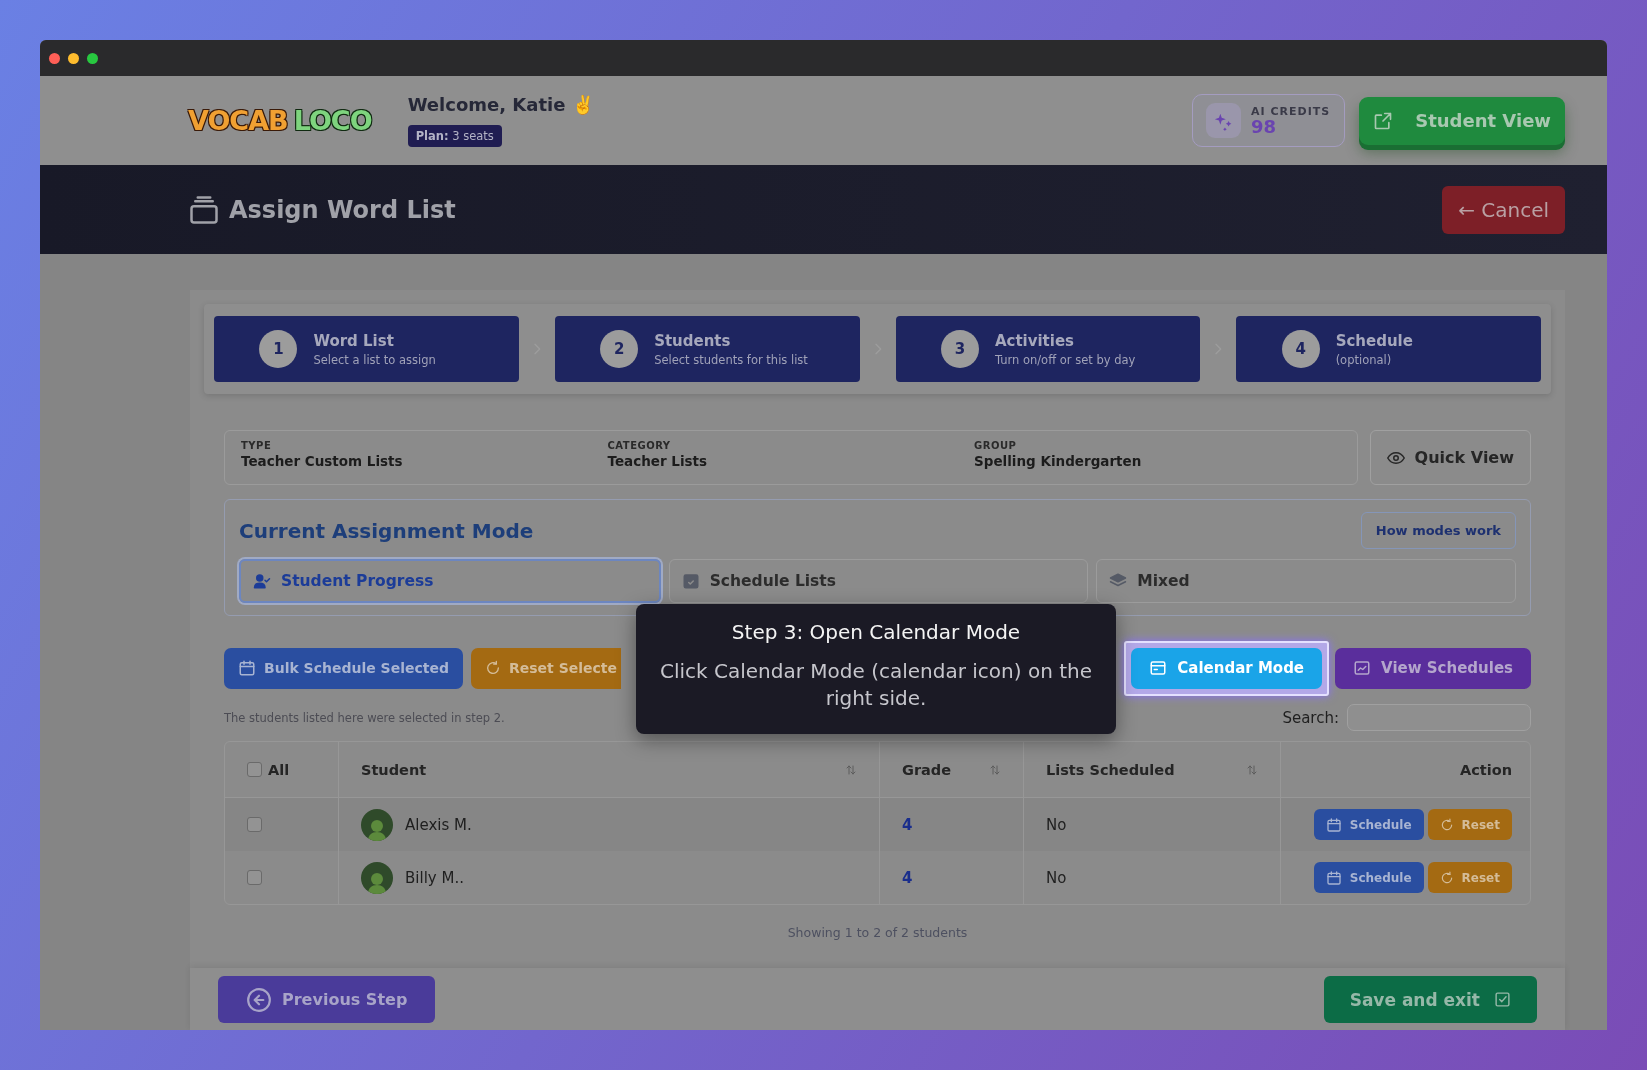 The width and height of the screenshot is (1647, 1070). Describe the element at coordinates (1035, 340) in the screenshot. I see `step-title: Activities` at that location.